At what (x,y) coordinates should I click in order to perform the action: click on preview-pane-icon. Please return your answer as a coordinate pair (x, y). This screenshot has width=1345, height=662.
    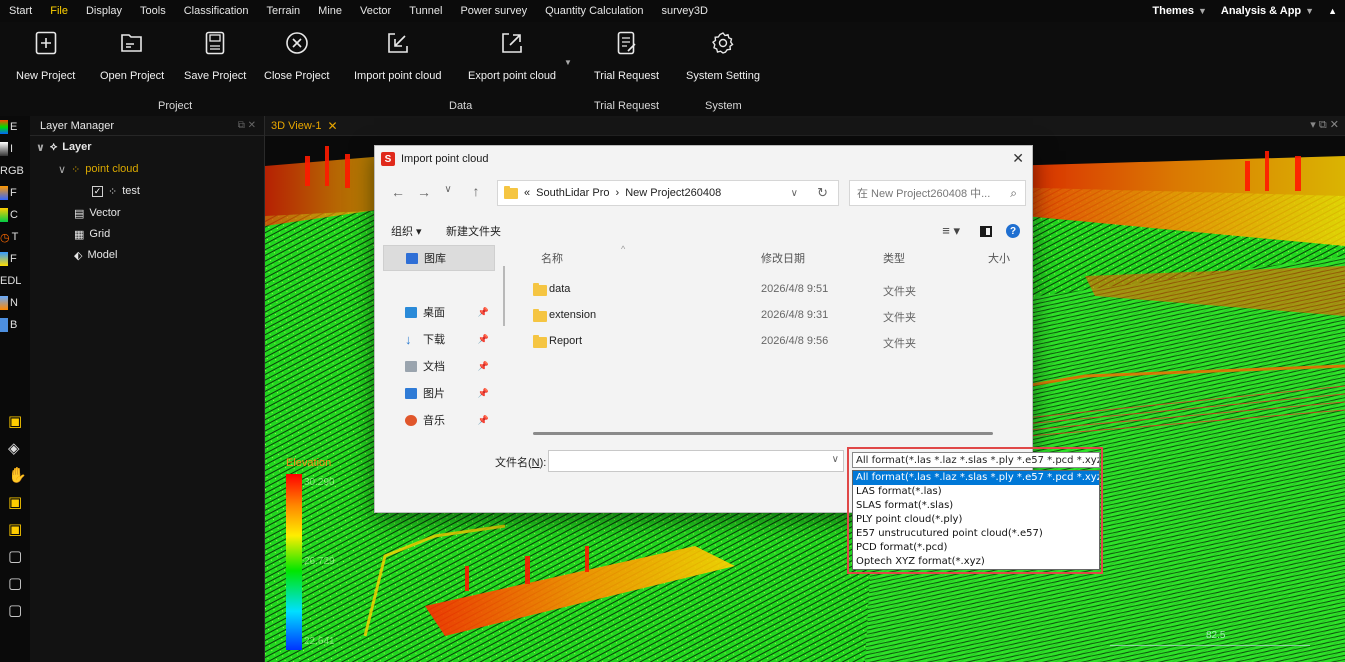
    Looking at the image, I should click on (986, 231).